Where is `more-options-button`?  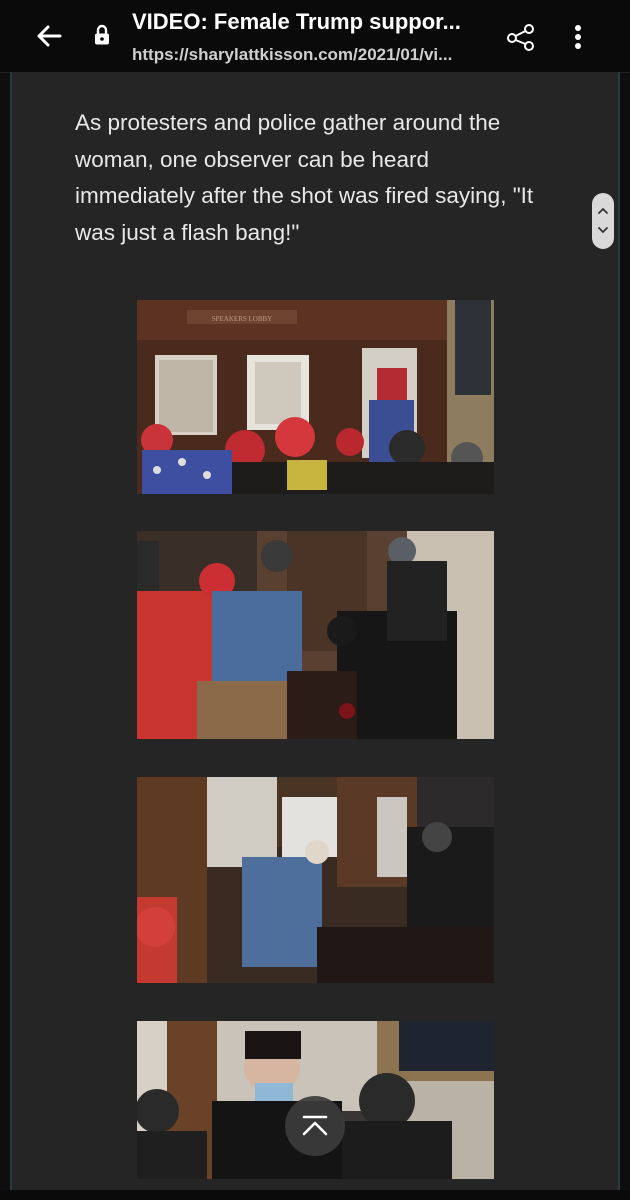
more-options-button is located at coordinates (578, 37).